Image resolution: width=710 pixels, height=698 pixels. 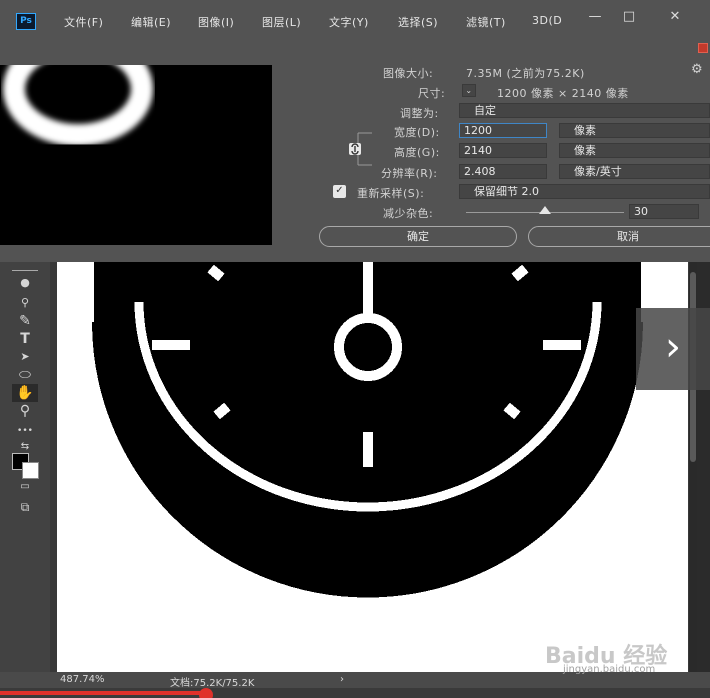 I want to click on gear-icon: ⚙, so click(x=697, y=69).